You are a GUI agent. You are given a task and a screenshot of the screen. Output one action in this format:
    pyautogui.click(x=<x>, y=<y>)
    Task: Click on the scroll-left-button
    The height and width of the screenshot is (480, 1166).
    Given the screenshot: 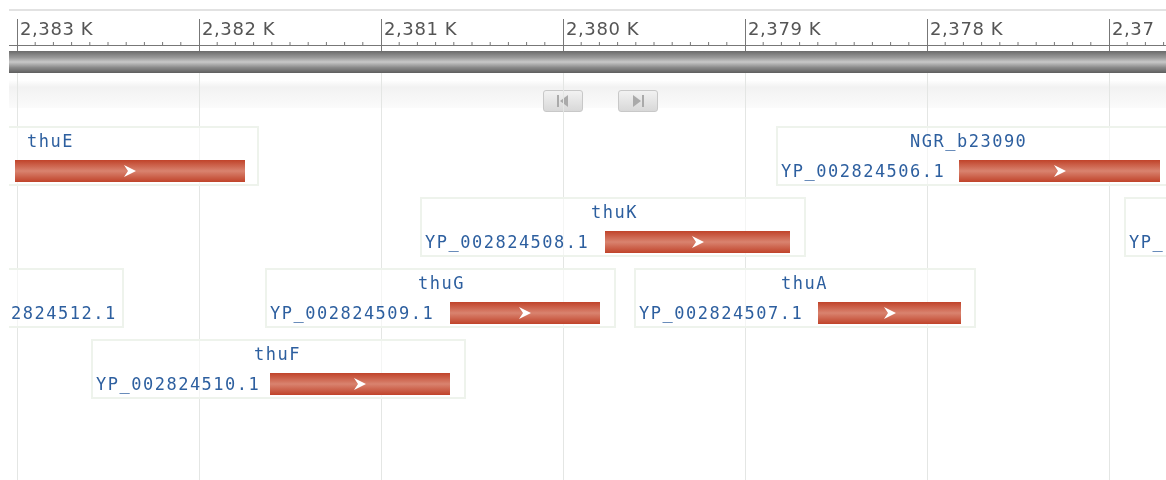 What is the action you would take?
    pyautogui.click(x=563, y=101)
    